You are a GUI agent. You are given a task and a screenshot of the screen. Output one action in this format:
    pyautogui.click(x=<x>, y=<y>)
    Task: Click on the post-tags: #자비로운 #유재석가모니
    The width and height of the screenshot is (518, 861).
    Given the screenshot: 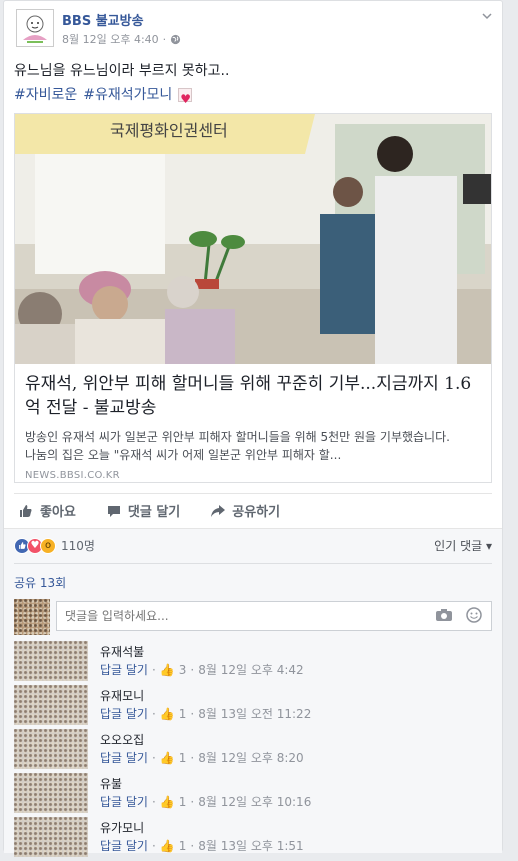 What is the action you would take?
    pyautogui.click(x=103, y=97)
    